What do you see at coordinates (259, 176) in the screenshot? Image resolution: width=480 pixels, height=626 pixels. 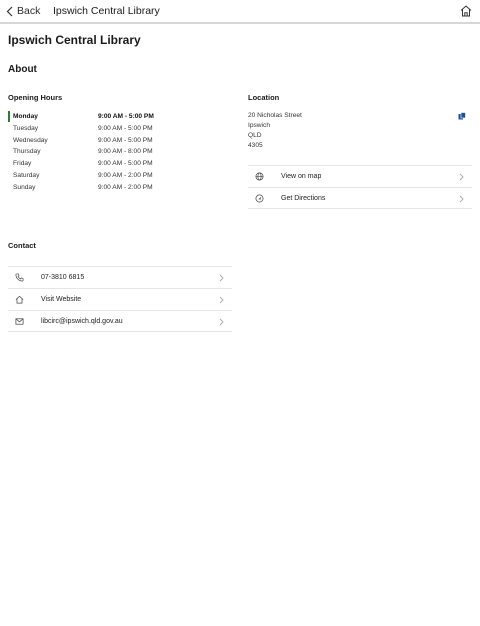 I see `globe-icon` at bounding box center [259, 176].